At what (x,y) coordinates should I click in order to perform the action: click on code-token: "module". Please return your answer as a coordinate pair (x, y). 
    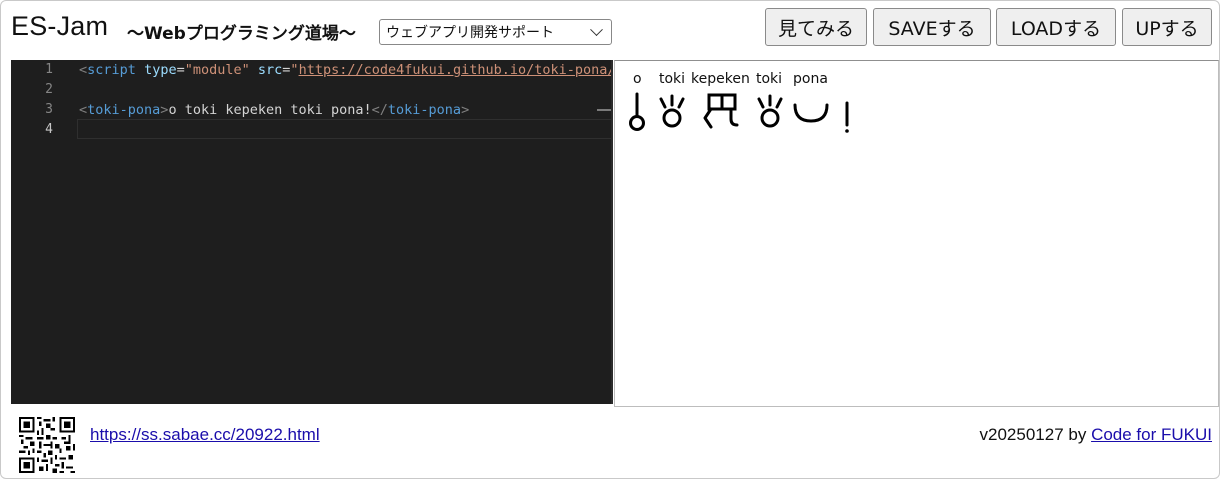
    Looking at the image, I should click on (217, 70).